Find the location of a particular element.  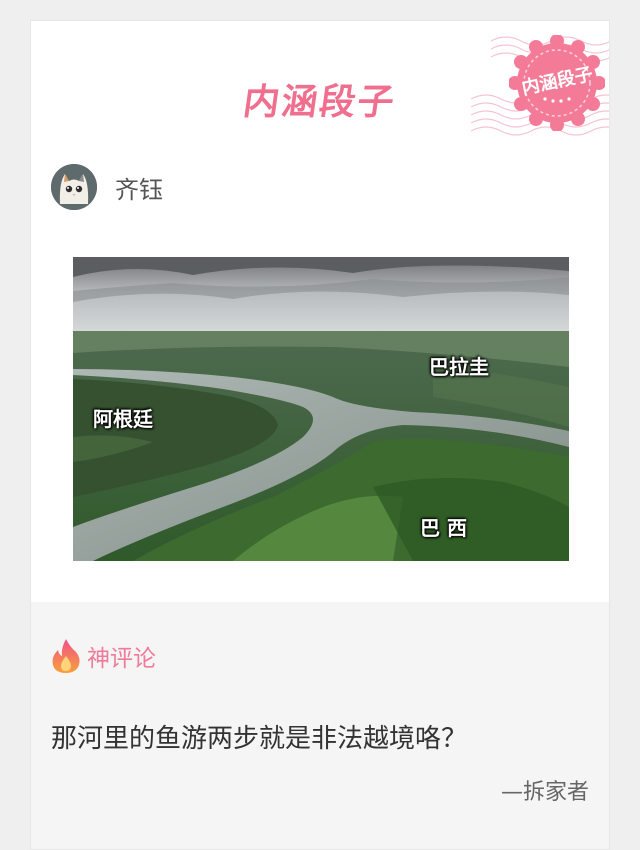

author-name: 齐钰 is located at coordinates (139, 187).